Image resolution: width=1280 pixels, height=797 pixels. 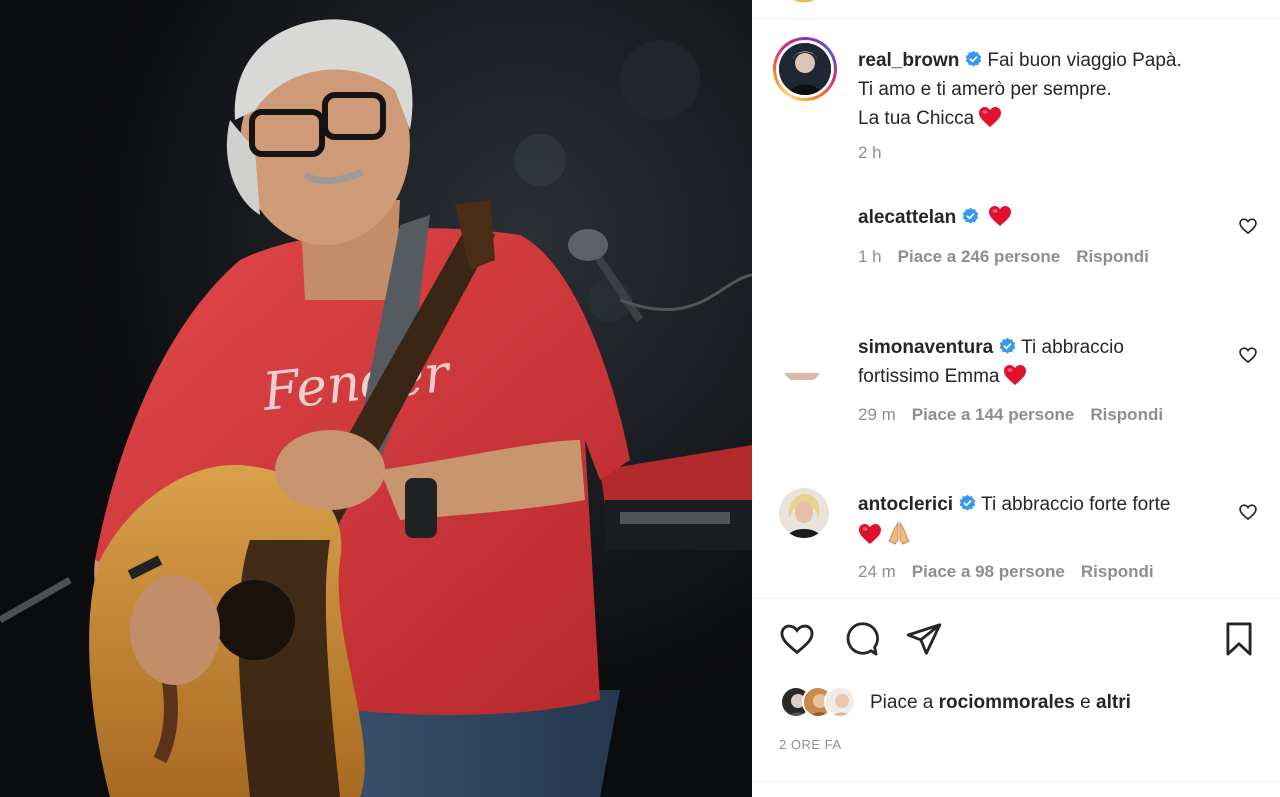 What do you see at coordinates (1072, 347) in the screenshot?
I see `comment-text-line-1: Ti abbraccio` at bounding box center [1072, 347].